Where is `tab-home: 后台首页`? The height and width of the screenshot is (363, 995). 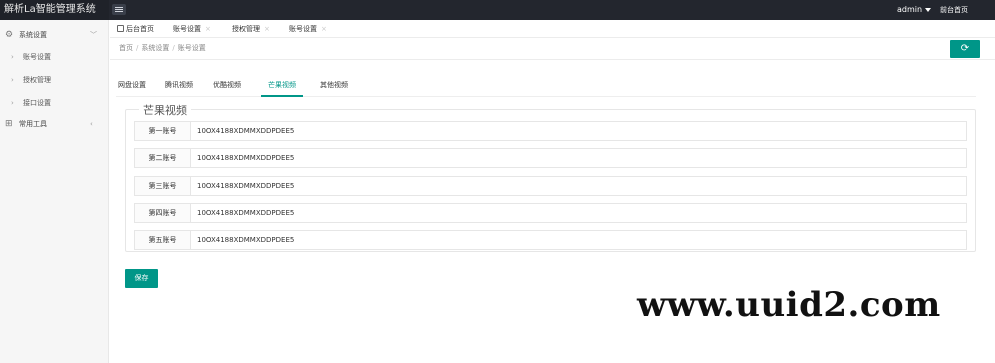 tab-home: 后台首页 is located at coordinates (135, 29).